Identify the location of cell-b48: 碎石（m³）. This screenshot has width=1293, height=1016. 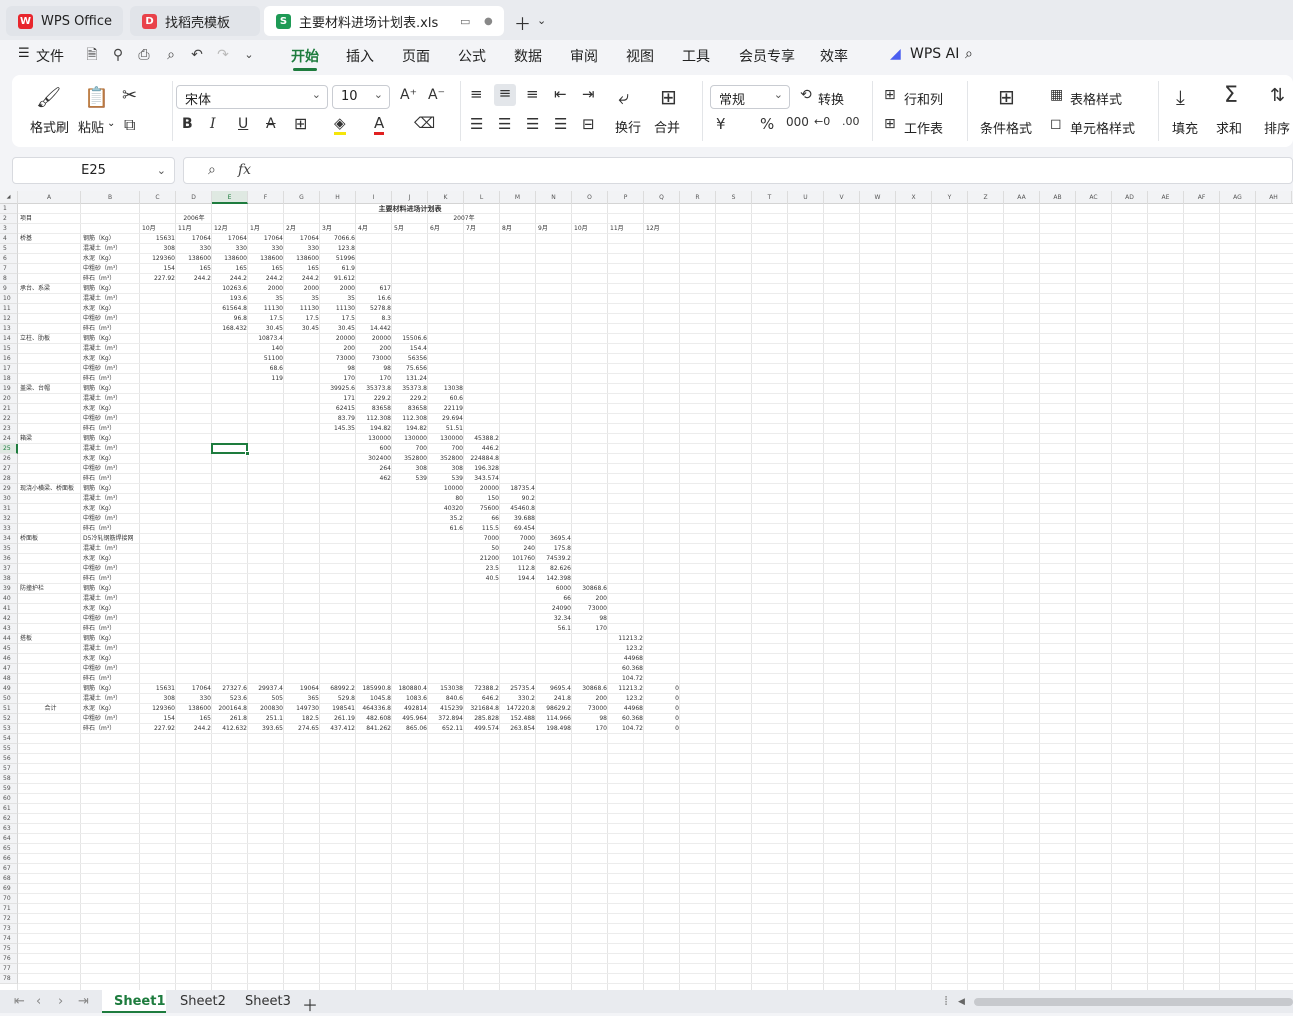
(110, 679).